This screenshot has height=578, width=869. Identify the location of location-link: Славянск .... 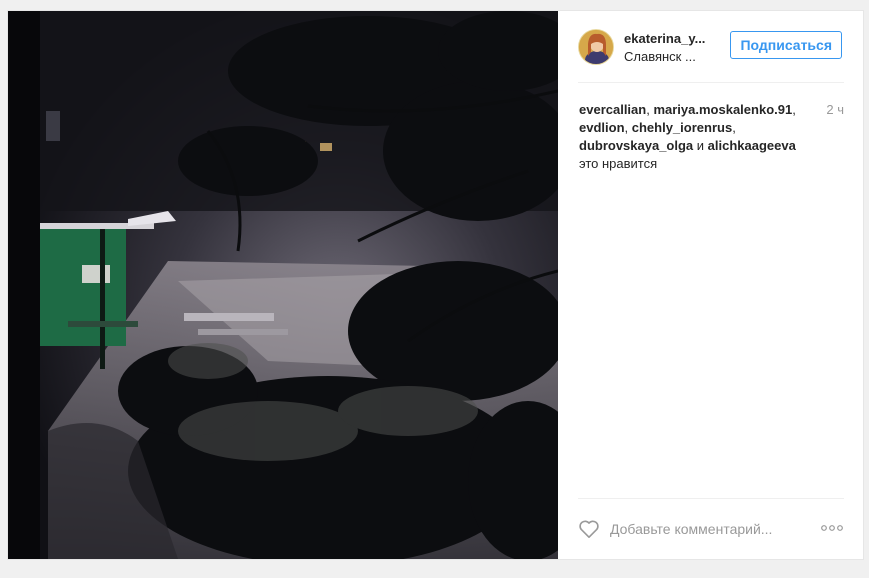
(671, 56).